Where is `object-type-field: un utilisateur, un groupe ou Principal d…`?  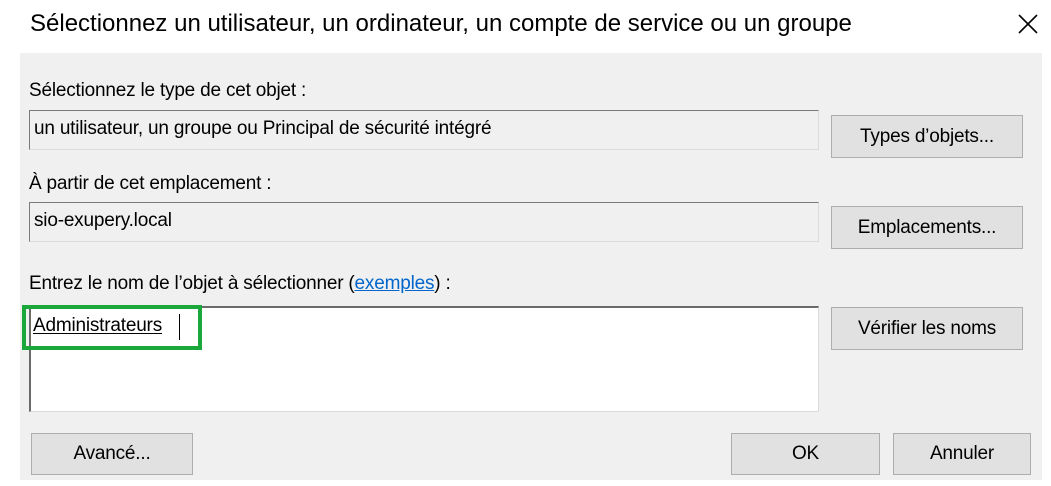
object-type-field: un utilisateur, un groupe ou Principal d… is located at coordinates (424, 130).